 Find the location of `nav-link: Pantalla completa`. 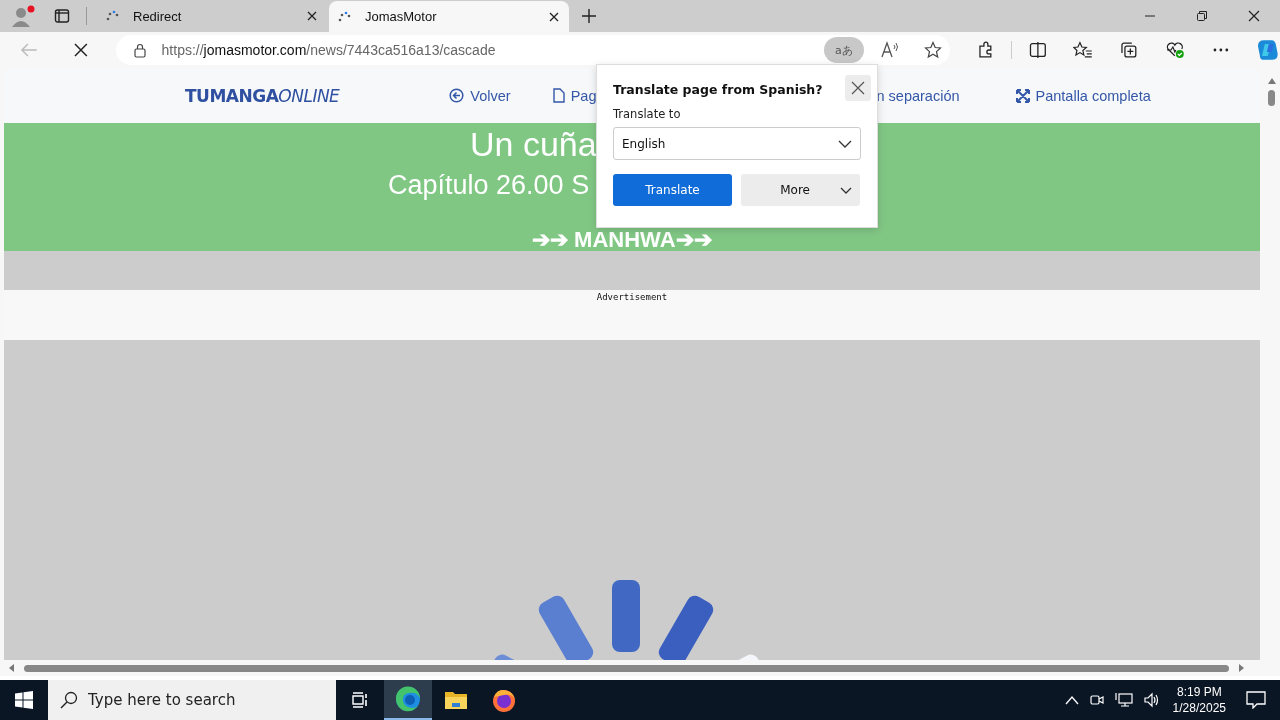

nav-link: Pantalla completa is located at coordinates (1083, 95).